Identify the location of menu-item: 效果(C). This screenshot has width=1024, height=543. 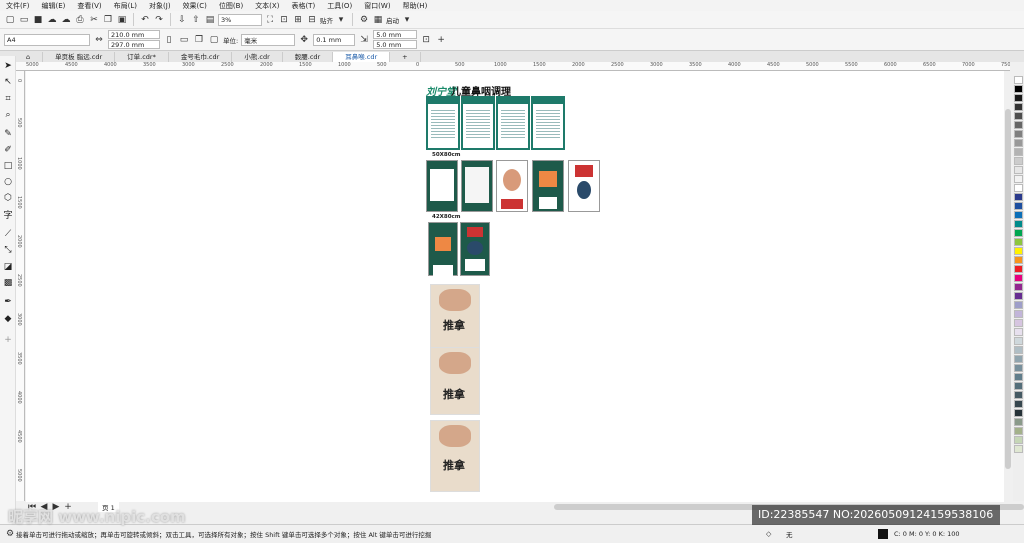
(195, 6).